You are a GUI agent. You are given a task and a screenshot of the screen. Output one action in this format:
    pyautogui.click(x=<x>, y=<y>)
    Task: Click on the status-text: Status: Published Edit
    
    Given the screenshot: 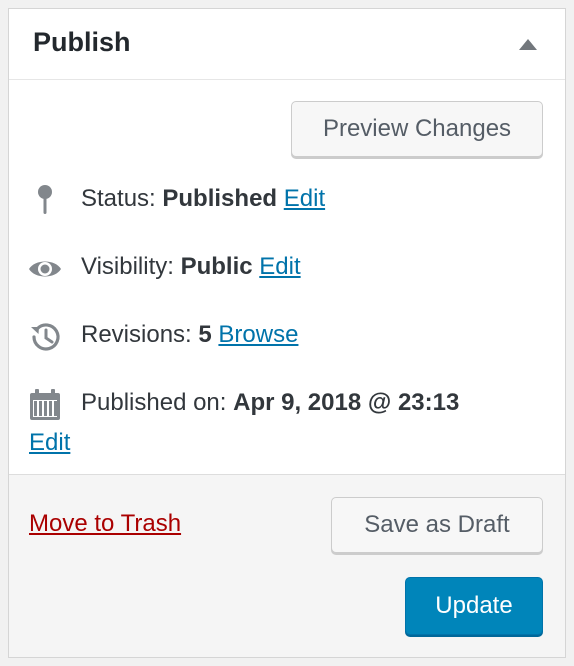 What is the action you would take?
    pyautogui.click(x=203, y=199)
    